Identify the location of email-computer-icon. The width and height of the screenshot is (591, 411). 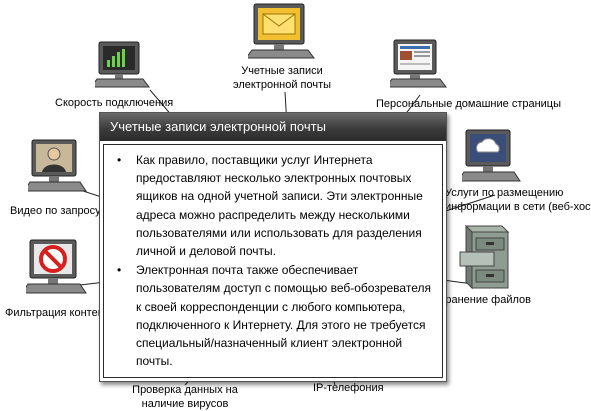
(283, 32).